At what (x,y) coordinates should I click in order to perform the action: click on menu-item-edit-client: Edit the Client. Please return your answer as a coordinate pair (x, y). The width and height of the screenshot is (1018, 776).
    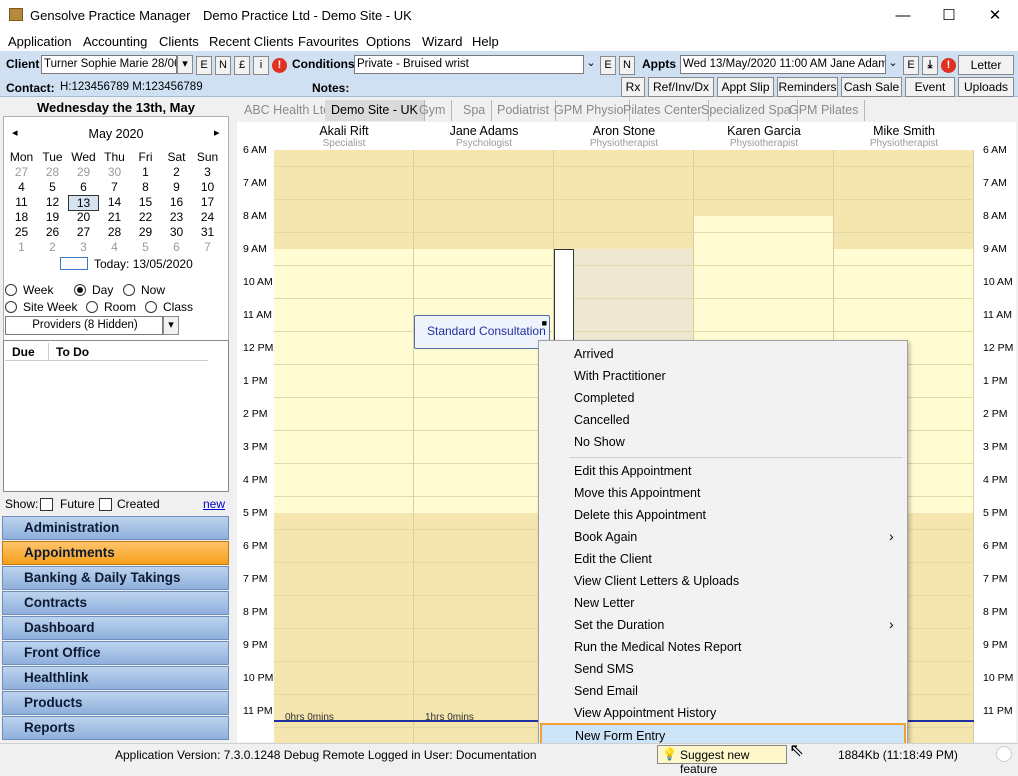
    Looking at the image, I should click on (613, 559).